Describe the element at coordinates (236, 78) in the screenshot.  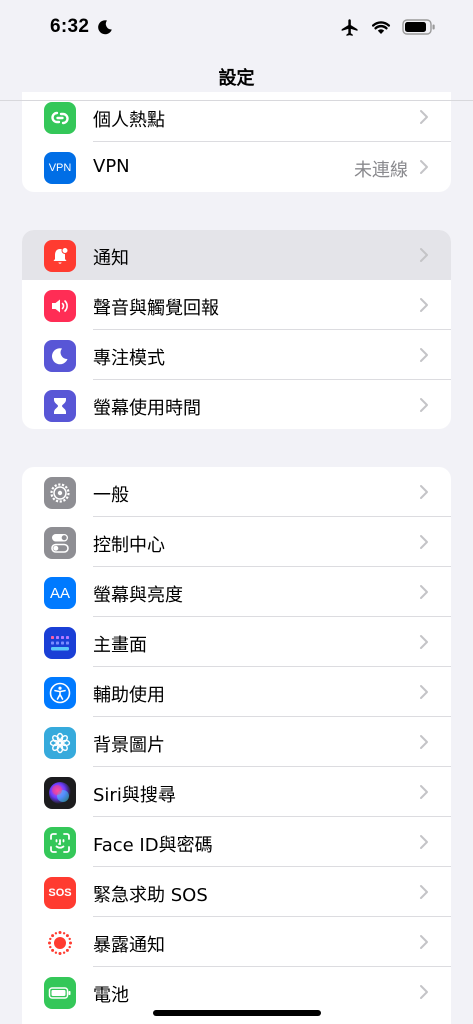
I see `page-title: 設定` at that location.